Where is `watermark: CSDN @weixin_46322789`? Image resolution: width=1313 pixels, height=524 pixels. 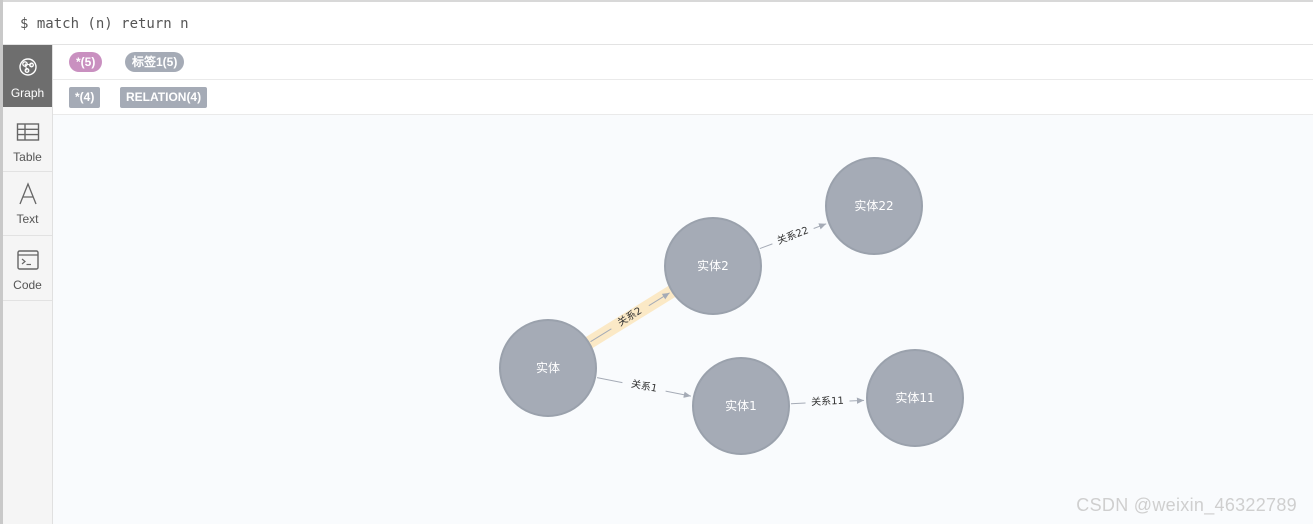 watermark: CSDN @weixin_46322789 is located at coordinates (1186, 505).